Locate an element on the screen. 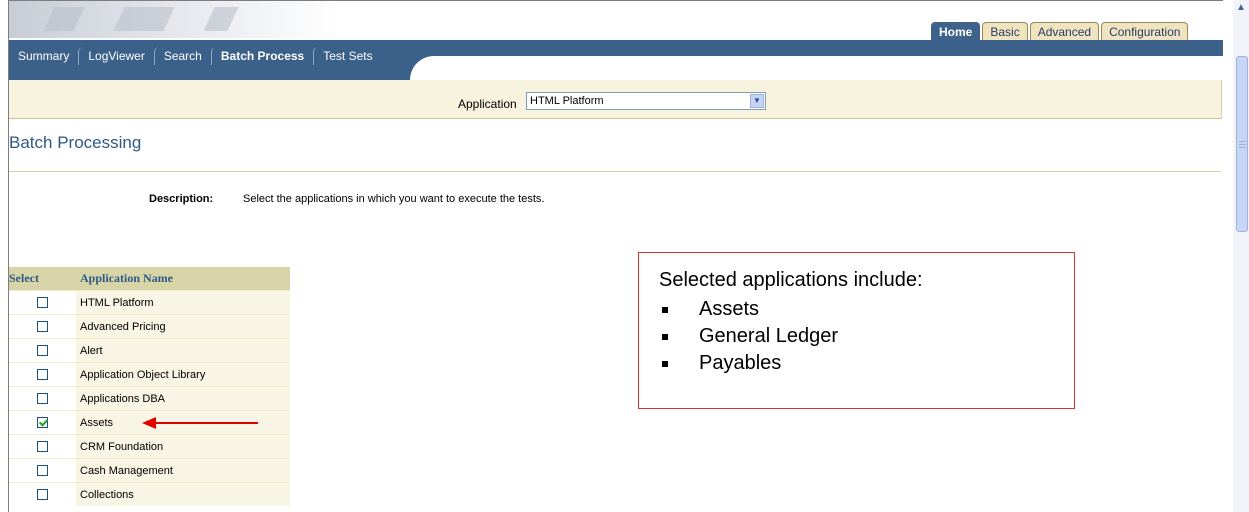 The width and height of the screenshot is (1249, 512). application-label: Application is located at coordinates (487, 104).